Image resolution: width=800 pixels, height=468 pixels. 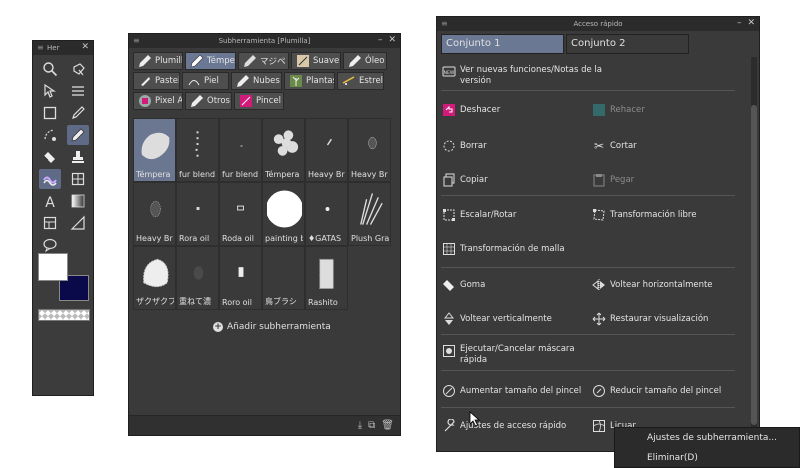 I want to click on subtool-group-tab: Pixel Ar, so click(x=158, y=101).